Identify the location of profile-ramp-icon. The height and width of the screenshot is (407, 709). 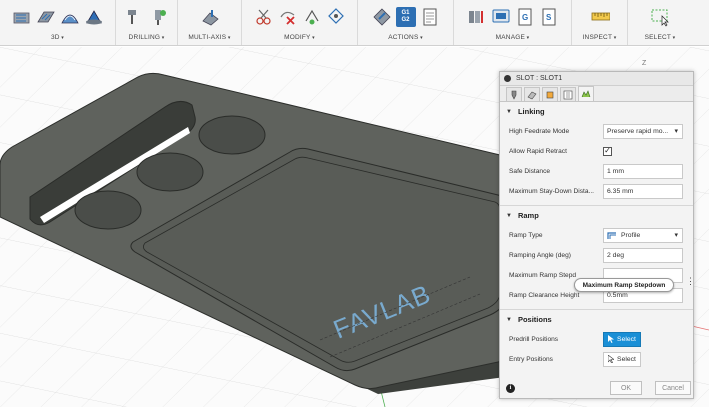
(611, 235).